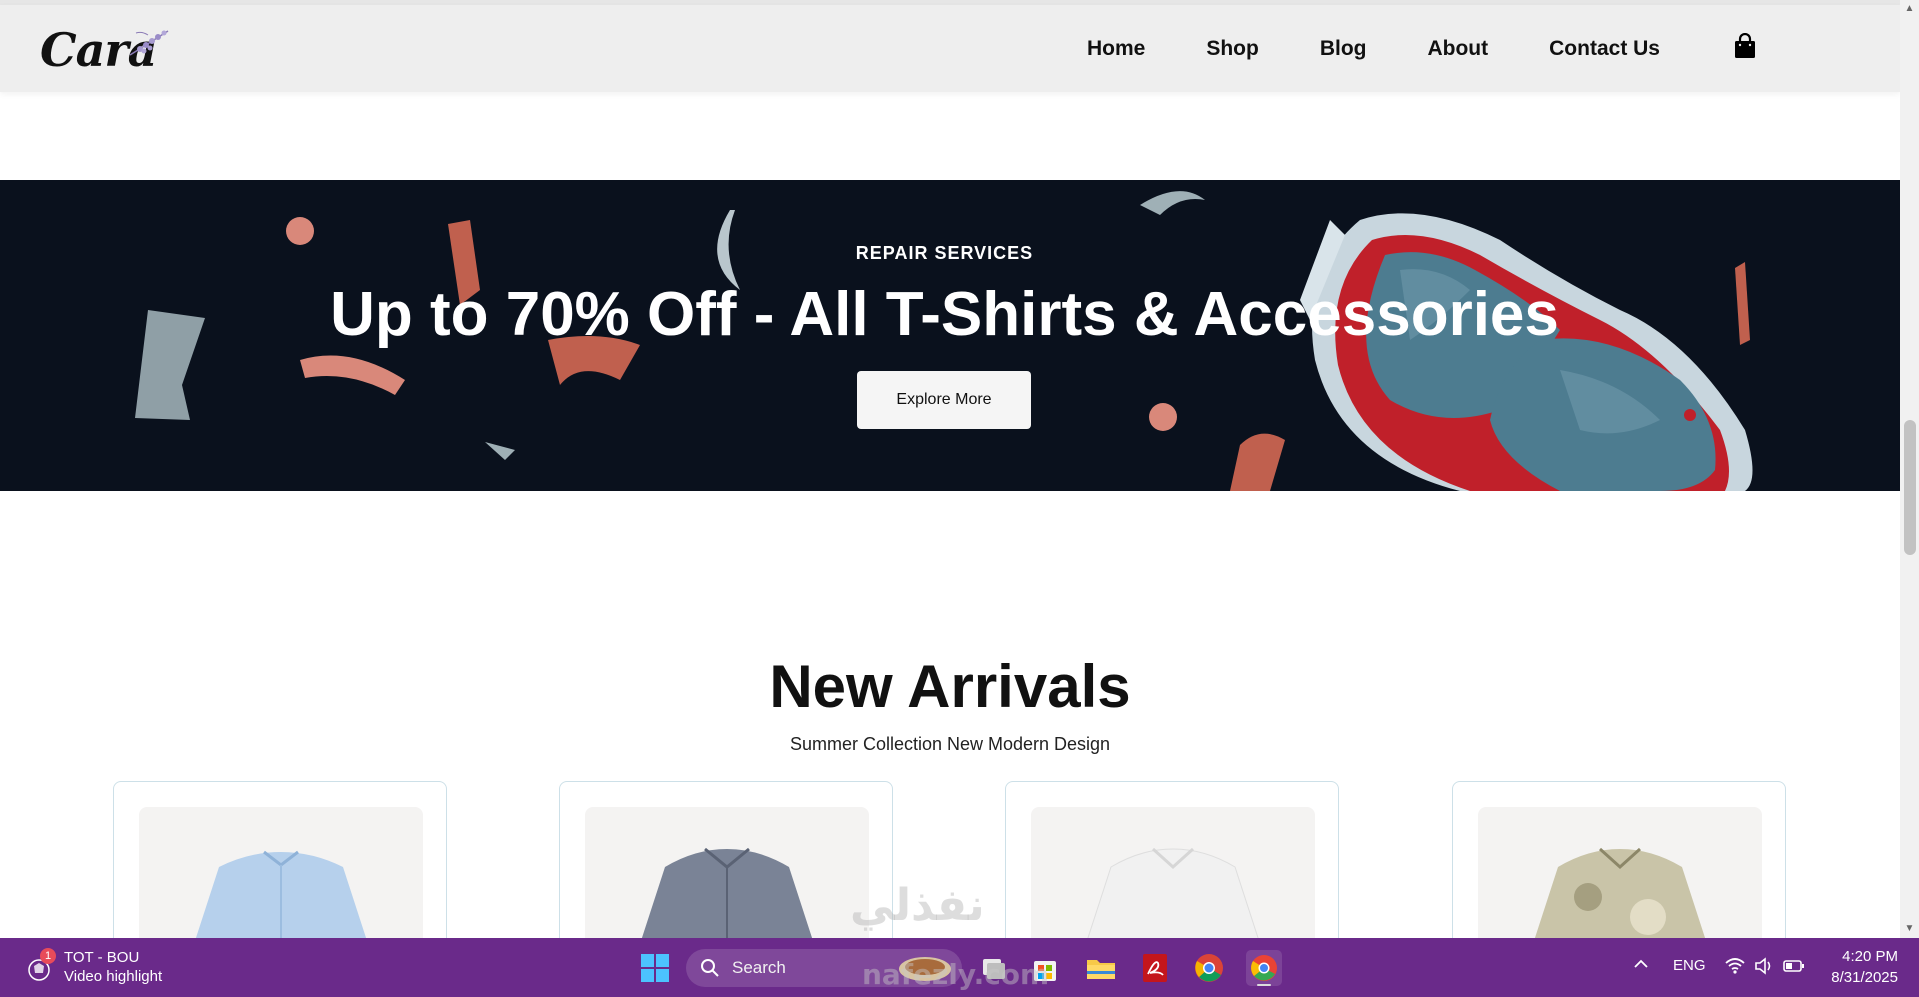  Describe the element at coordinates (281, 872) in the screenshot. I see `product-image-light-blue-shirt` at that location.